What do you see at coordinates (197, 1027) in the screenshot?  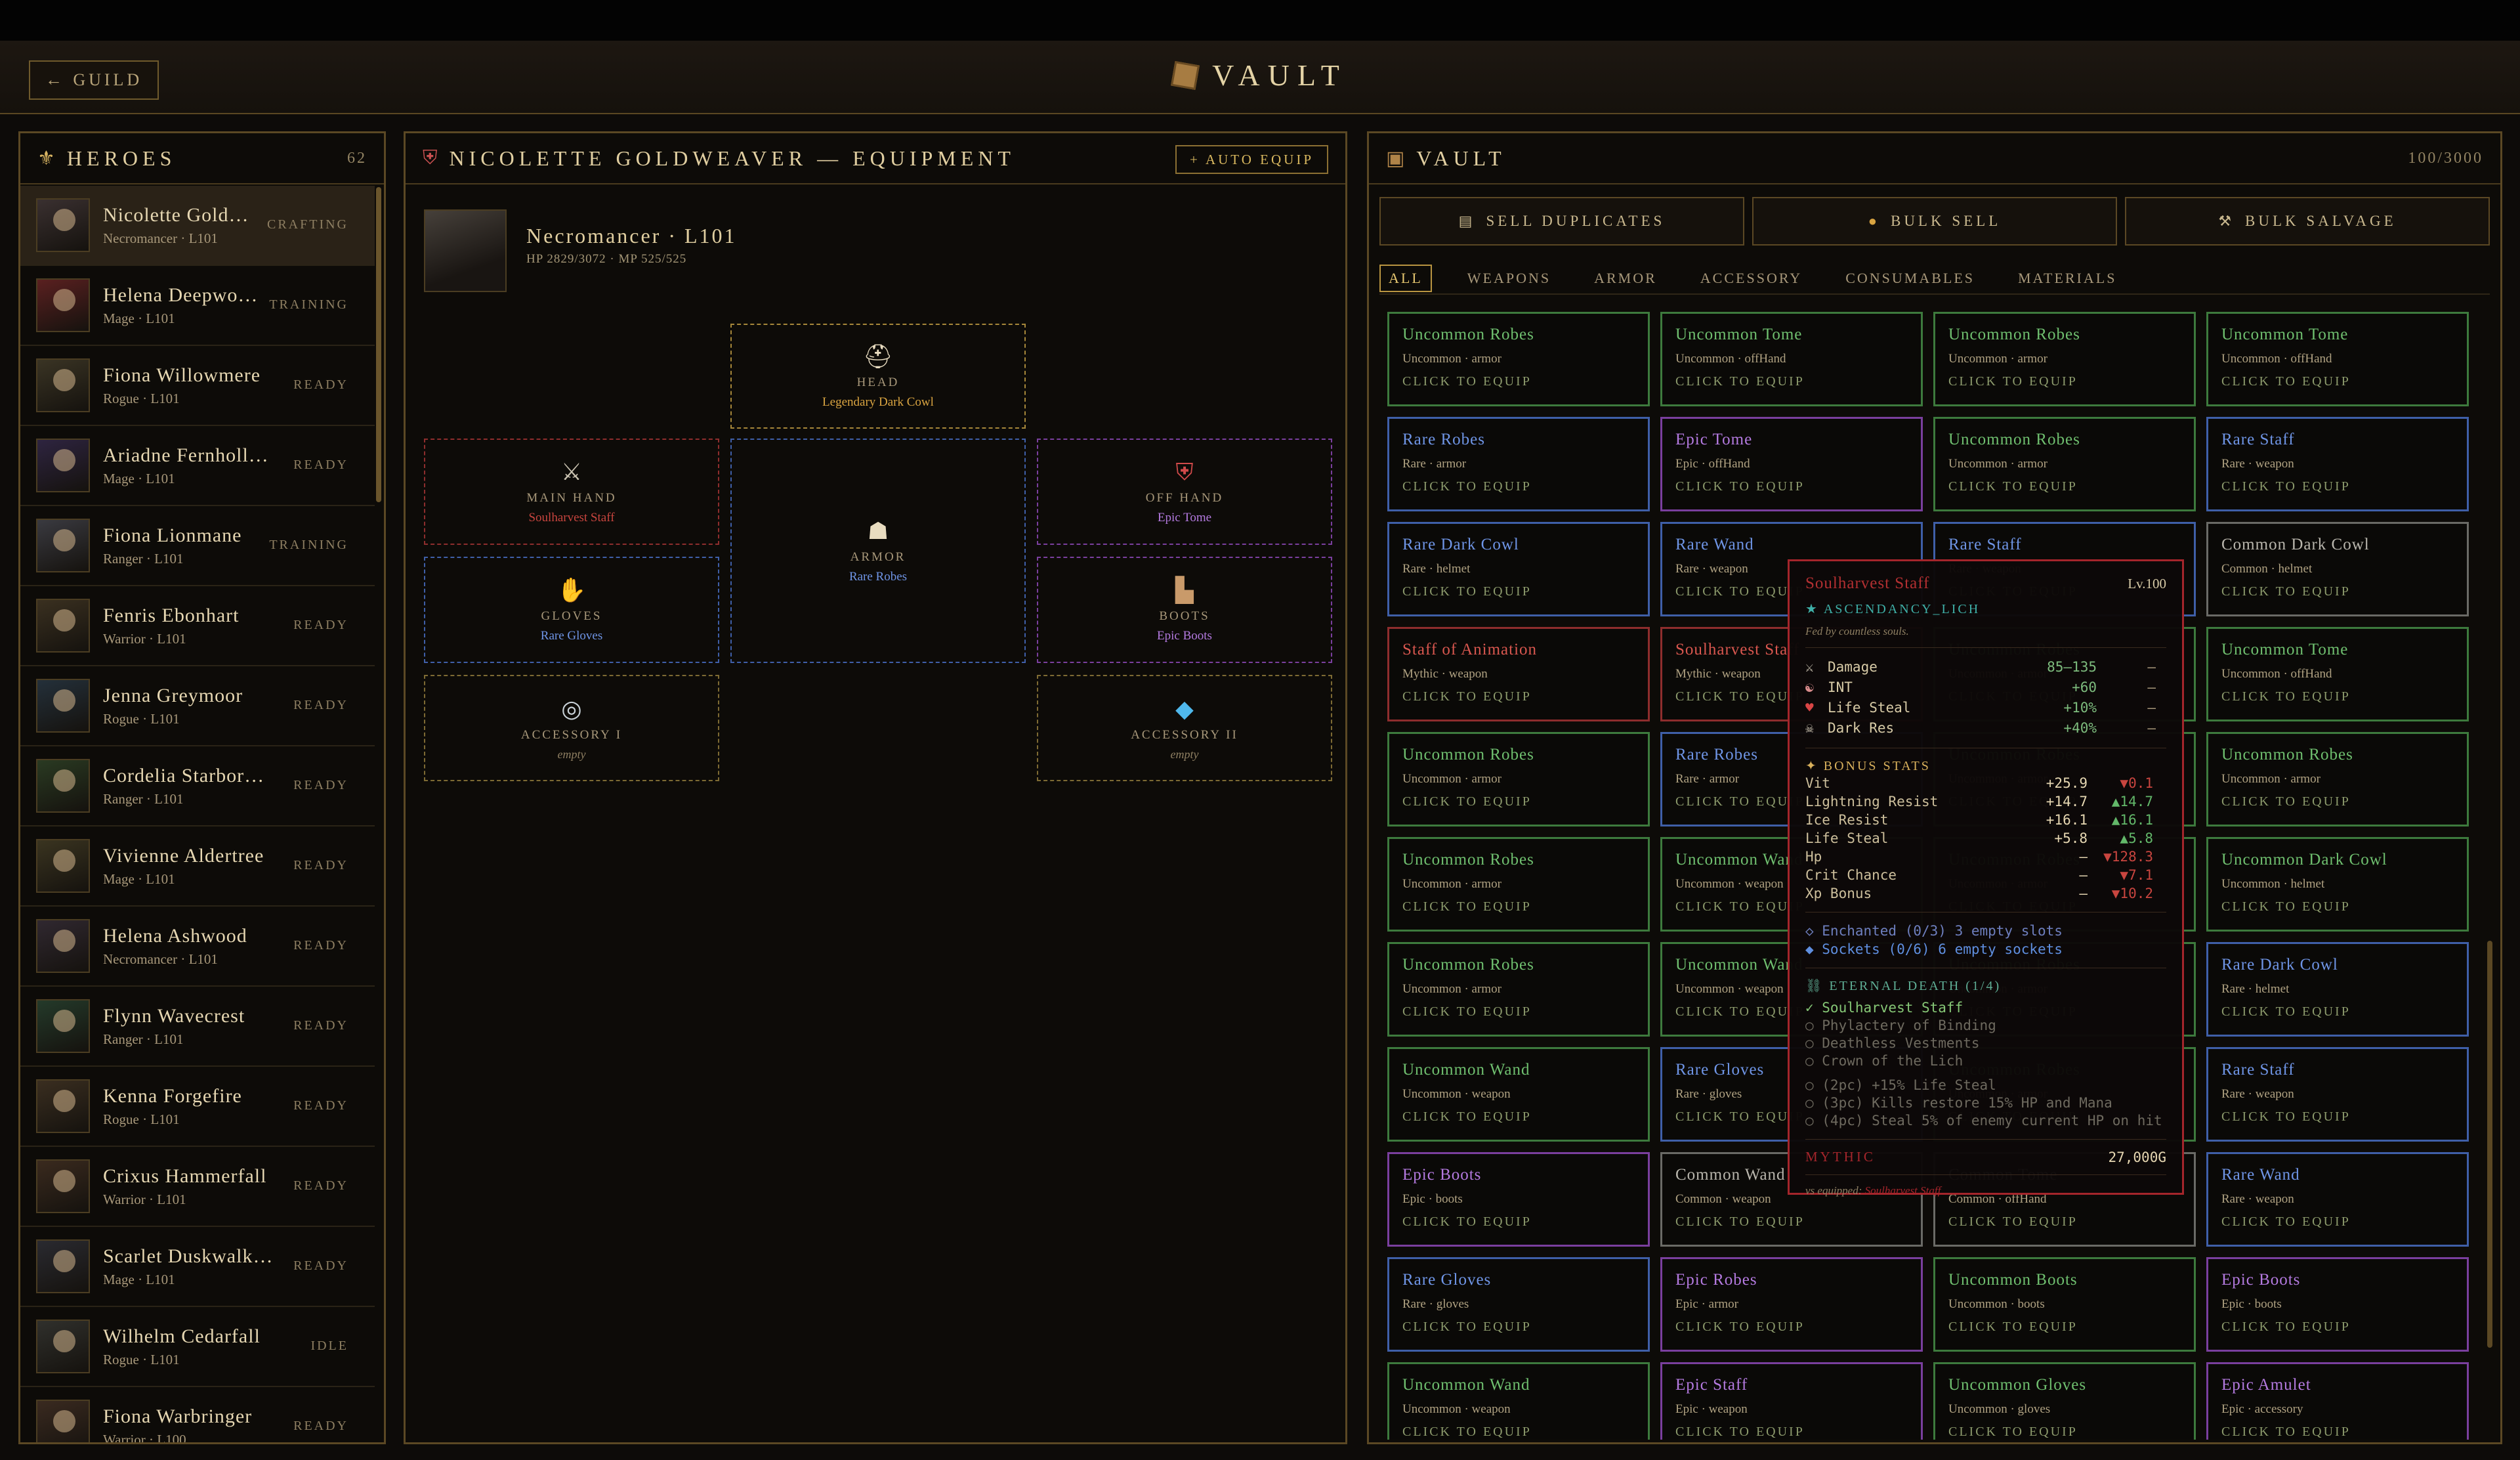 I see `hero-row: Flynn Wavecrest Ranger · L101 READY` at bounding box center [197, 1027].